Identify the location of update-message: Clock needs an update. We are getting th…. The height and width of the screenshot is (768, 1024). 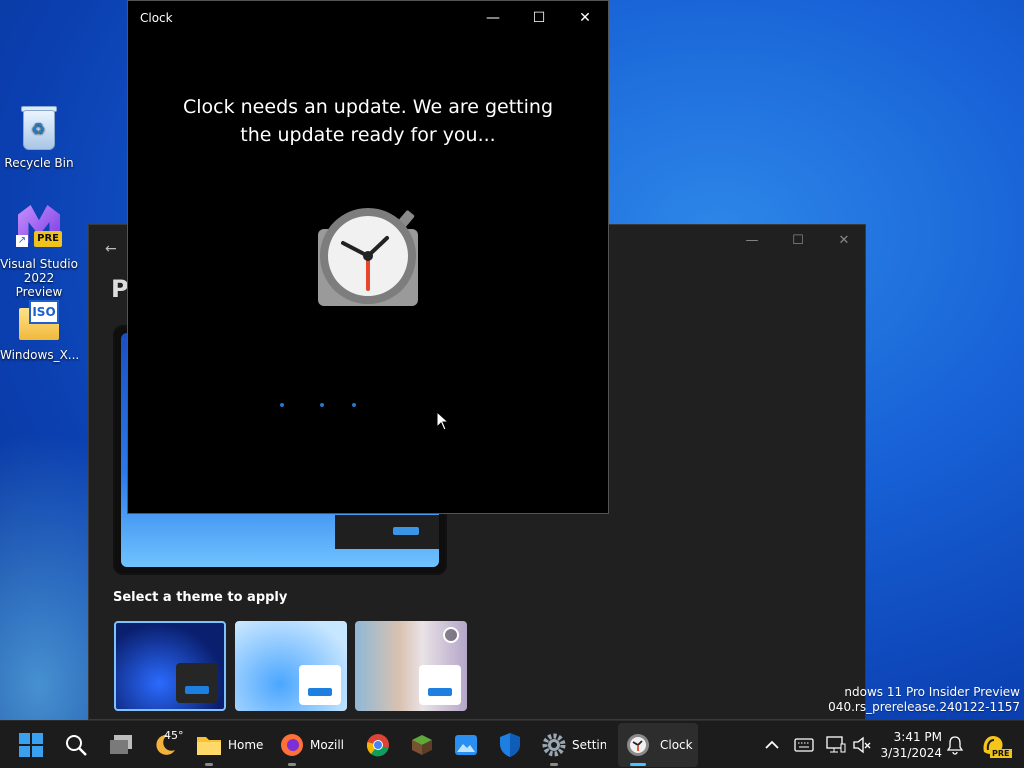
(368, 121).